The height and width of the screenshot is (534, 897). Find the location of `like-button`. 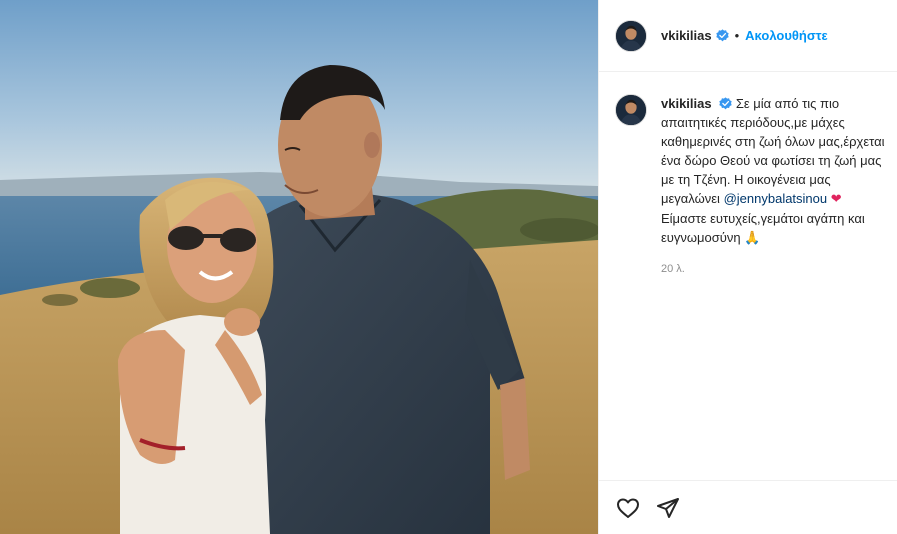

like-button is located at coordinates (628, 508).